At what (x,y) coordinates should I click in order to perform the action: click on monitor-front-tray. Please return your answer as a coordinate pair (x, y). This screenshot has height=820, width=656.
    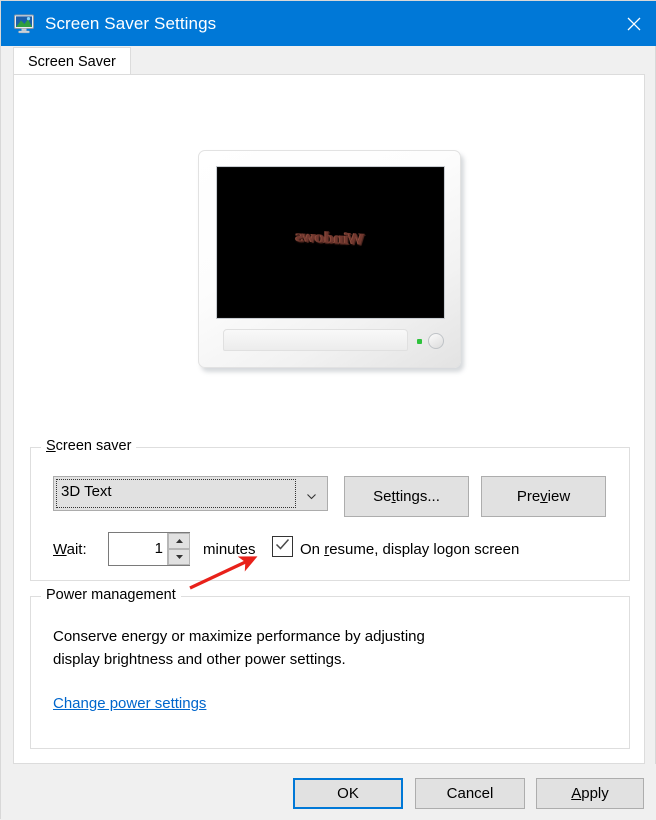
    Looking at the image, I should click on (315, 340).